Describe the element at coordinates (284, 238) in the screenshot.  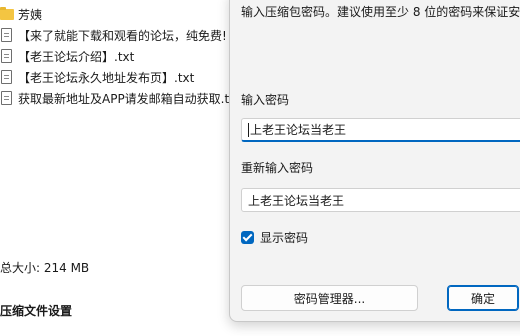
I see `show-password-label: 显示密码` at that location.